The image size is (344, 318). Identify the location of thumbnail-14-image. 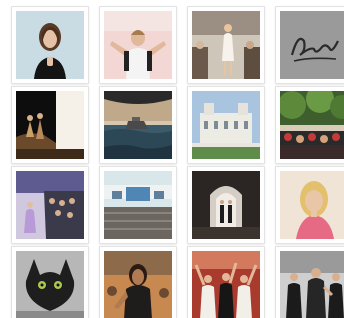
(138, 284).